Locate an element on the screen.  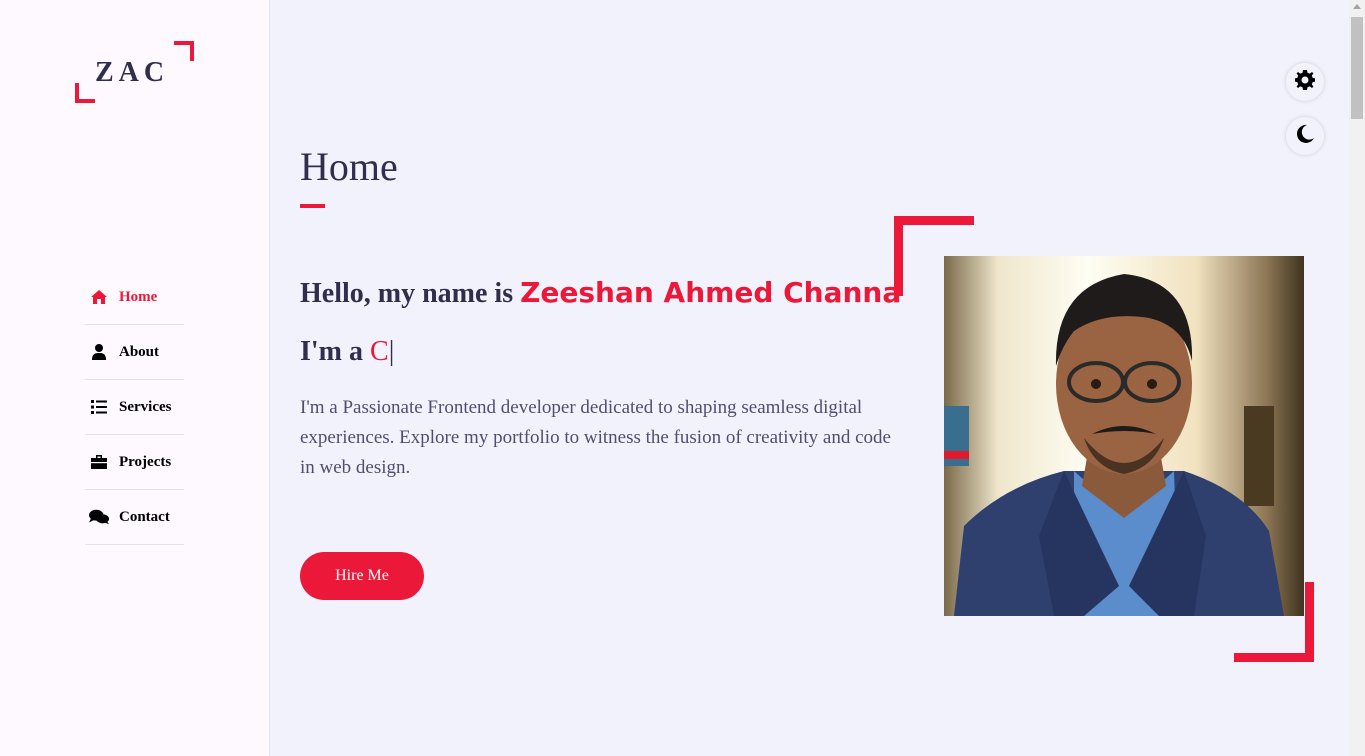
logo-corner-bottom-left is located at coordinates (85, 93).